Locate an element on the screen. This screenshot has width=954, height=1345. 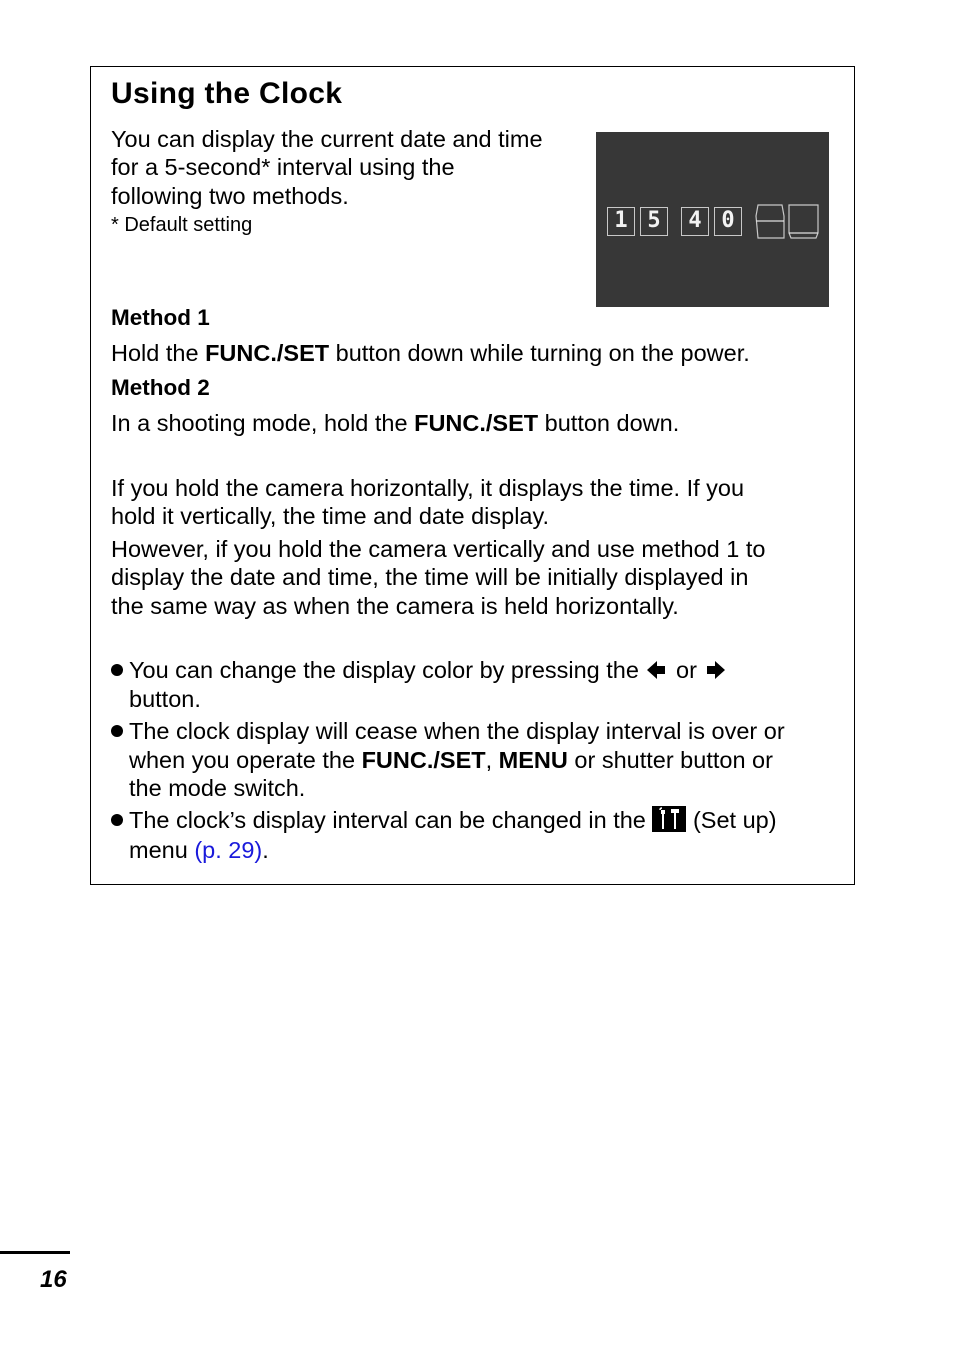
page-number: 16 is located at coordinates (53, 1279).